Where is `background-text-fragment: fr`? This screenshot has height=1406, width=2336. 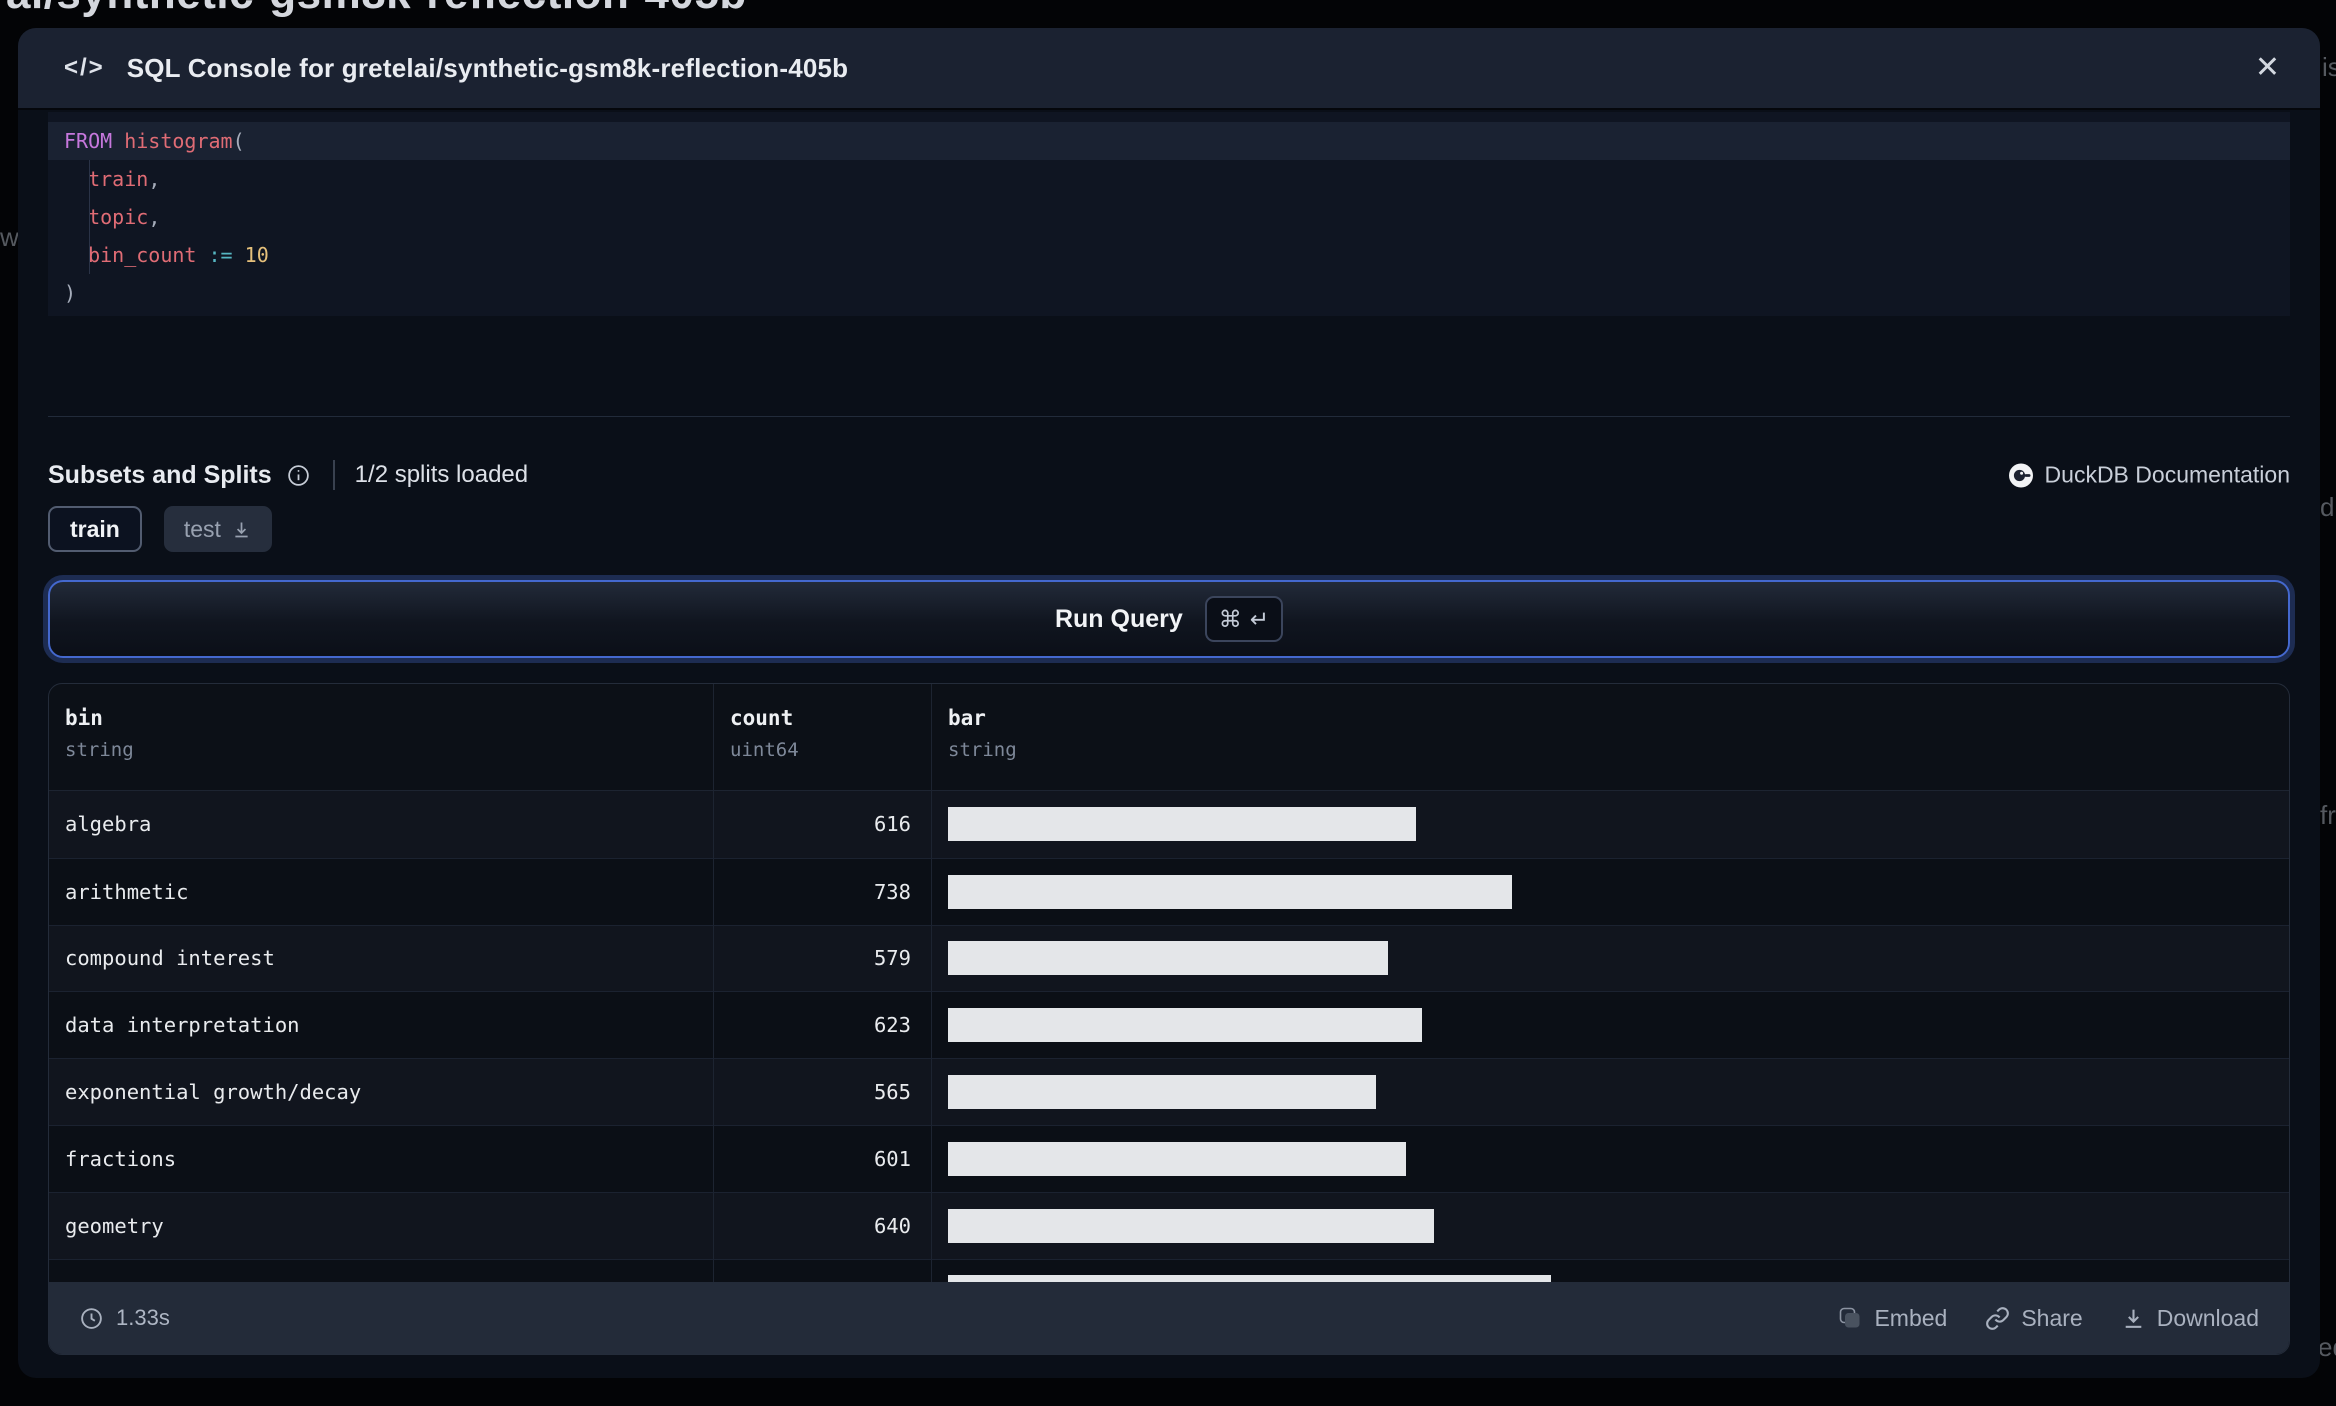
background-text-fragment: fr is located at coordinates (2328, 815).